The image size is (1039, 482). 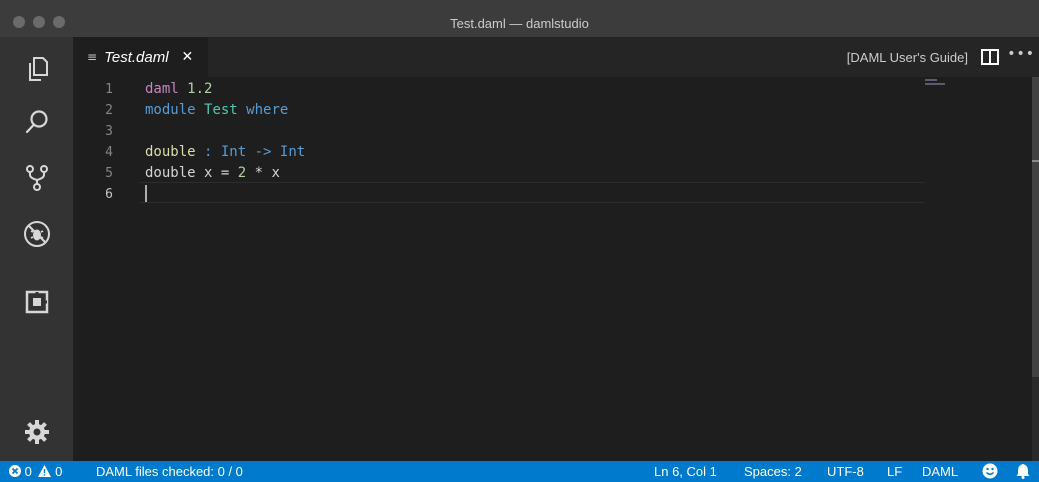 What do you see at coordinates (1035, 161) in the screenshot?
I see `scrollbar-cursor-marker` at bounding box center [1035, 161].